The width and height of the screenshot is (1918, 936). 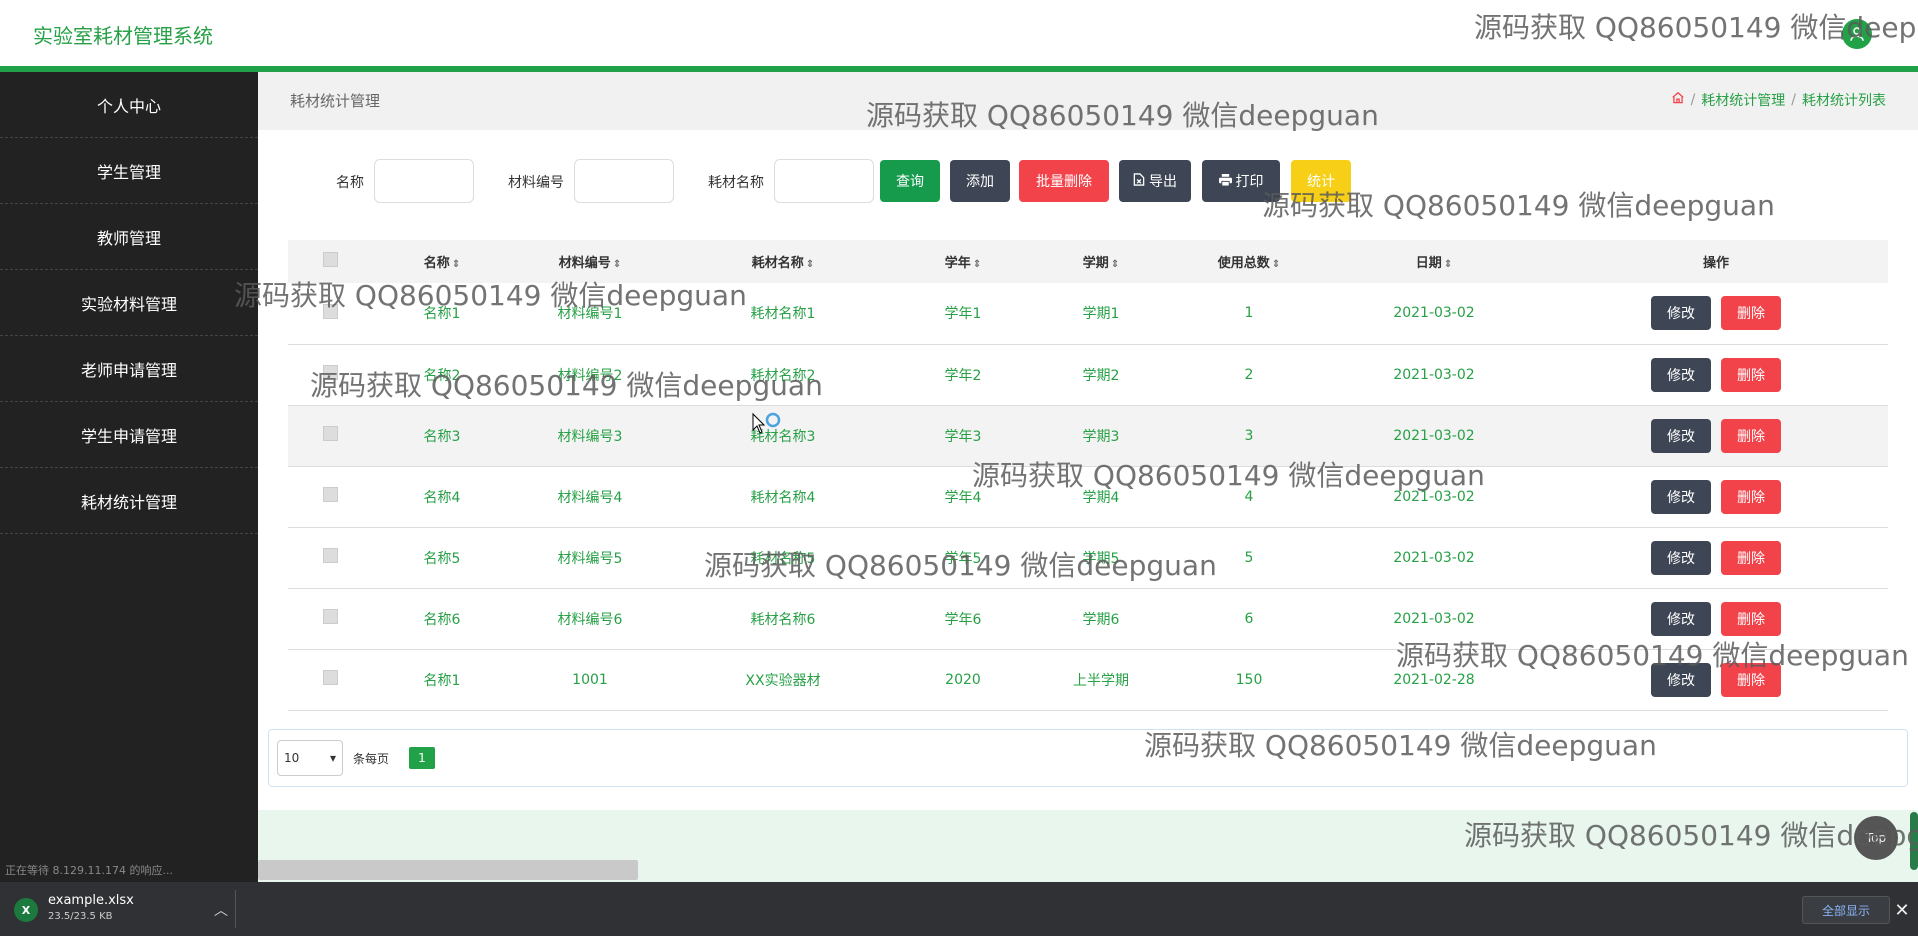 I want to click on sidebar-item-personal-center: 个人中心, so click(x=129, y=105).